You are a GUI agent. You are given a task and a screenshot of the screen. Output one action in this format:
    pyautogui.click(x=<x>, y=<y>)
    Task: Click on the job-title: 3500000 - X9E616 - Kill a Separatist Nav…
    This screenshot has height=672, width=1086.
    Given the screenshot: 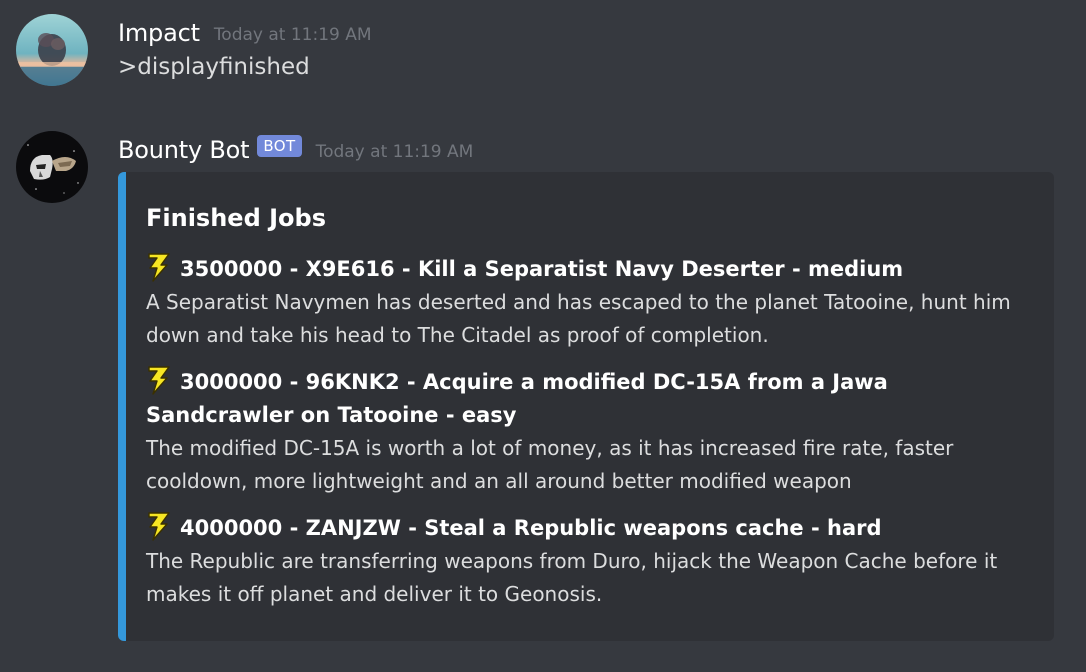 What is the action you would take?
    pyautogui.click(x=585, y=269)
    